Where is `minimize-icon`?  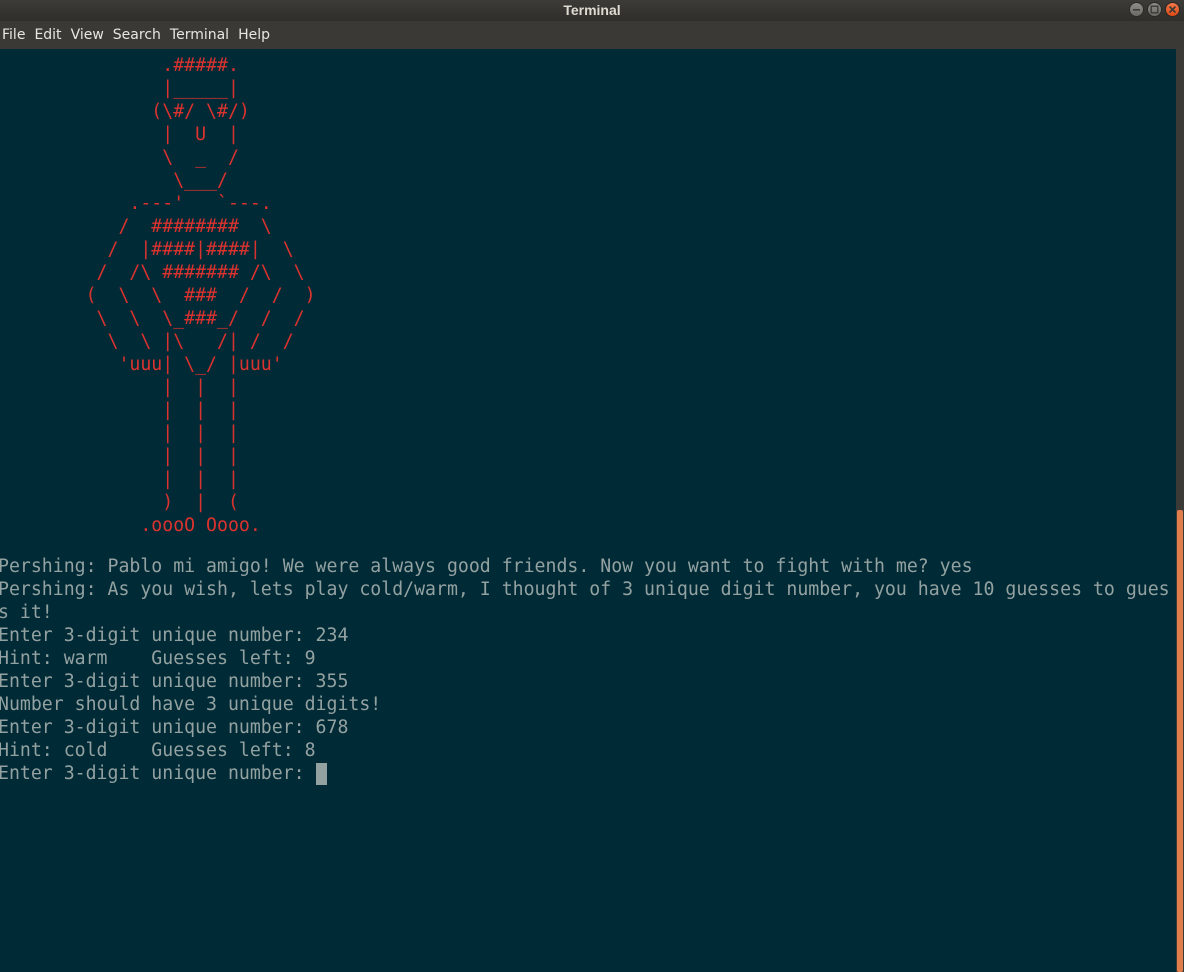 minimize-icon is located at coordinates (1136, 10).